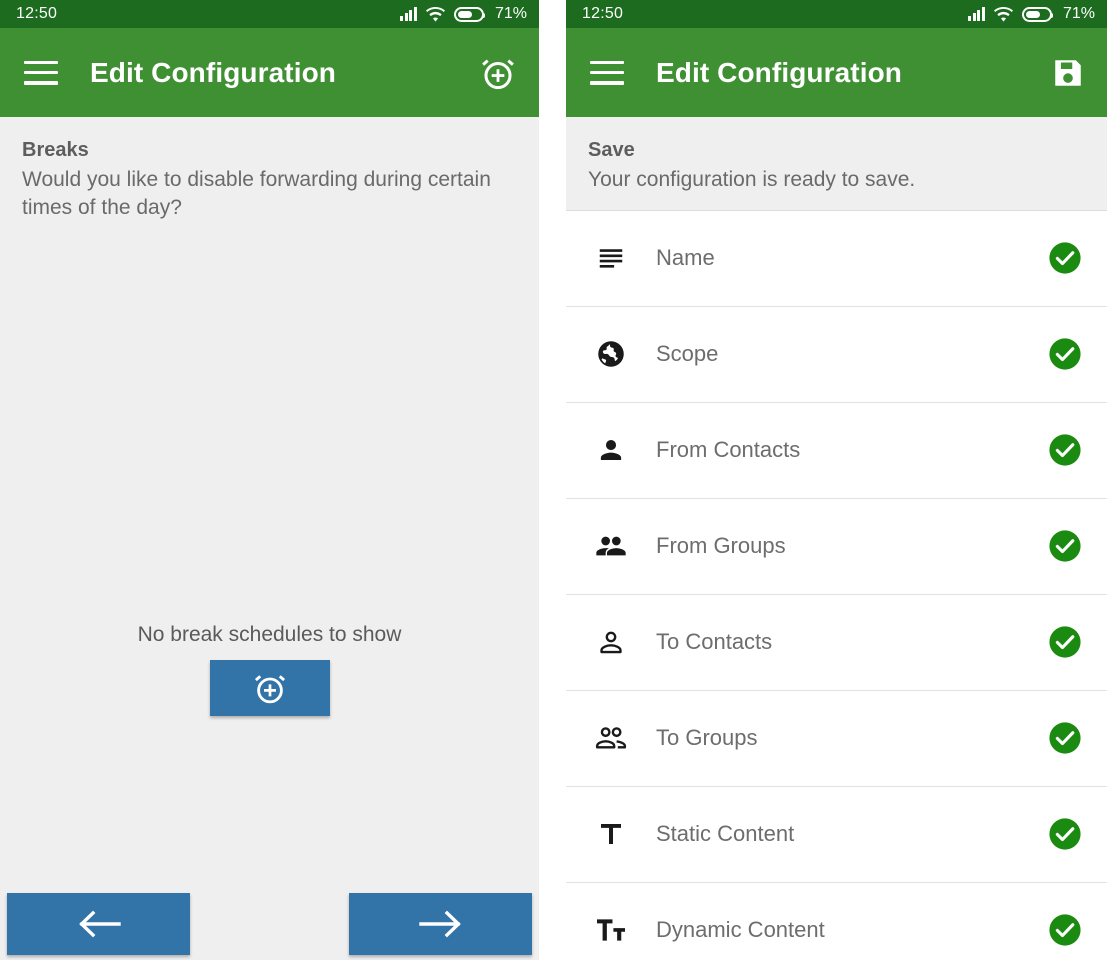  Describe the element at coordinates (269, 924) in the screenshot. I see `bottom-navigation` at that location.